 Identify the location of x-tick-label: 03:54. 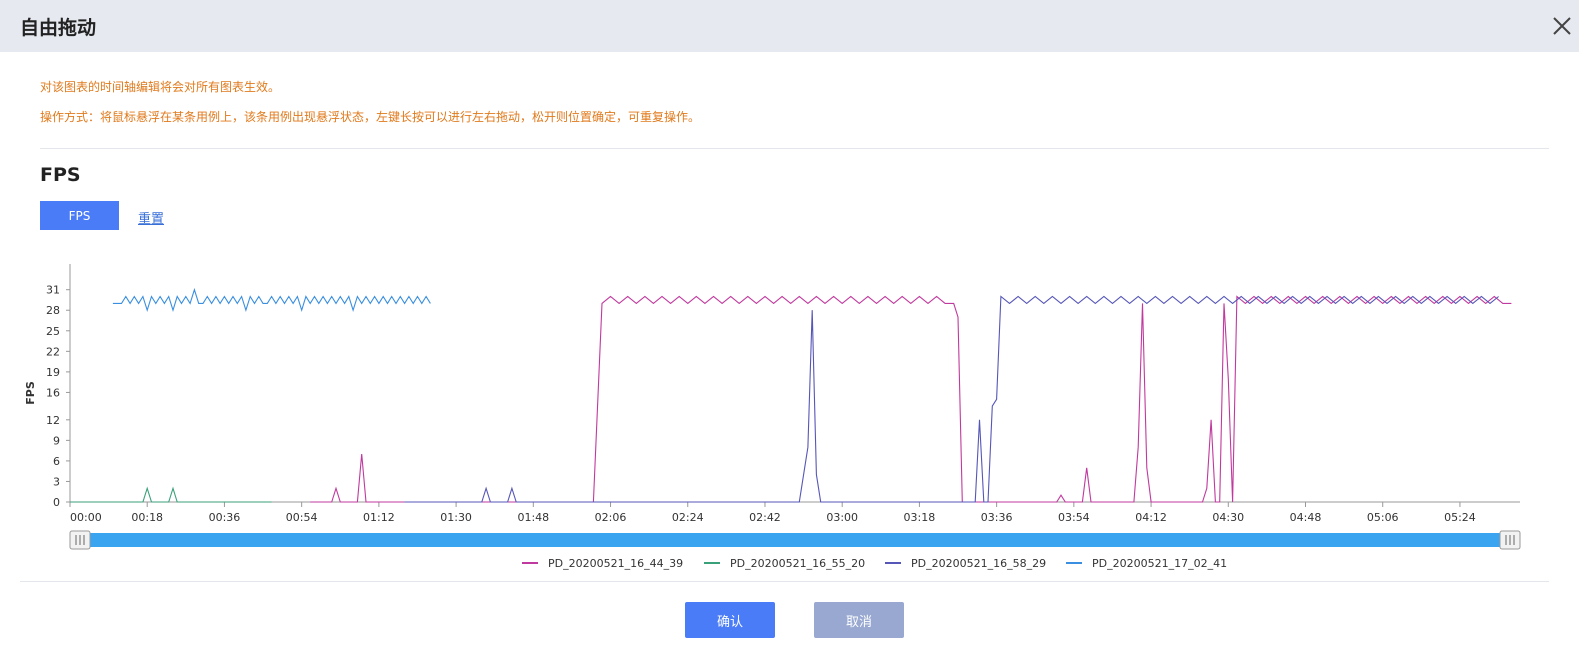
(1074, 517).